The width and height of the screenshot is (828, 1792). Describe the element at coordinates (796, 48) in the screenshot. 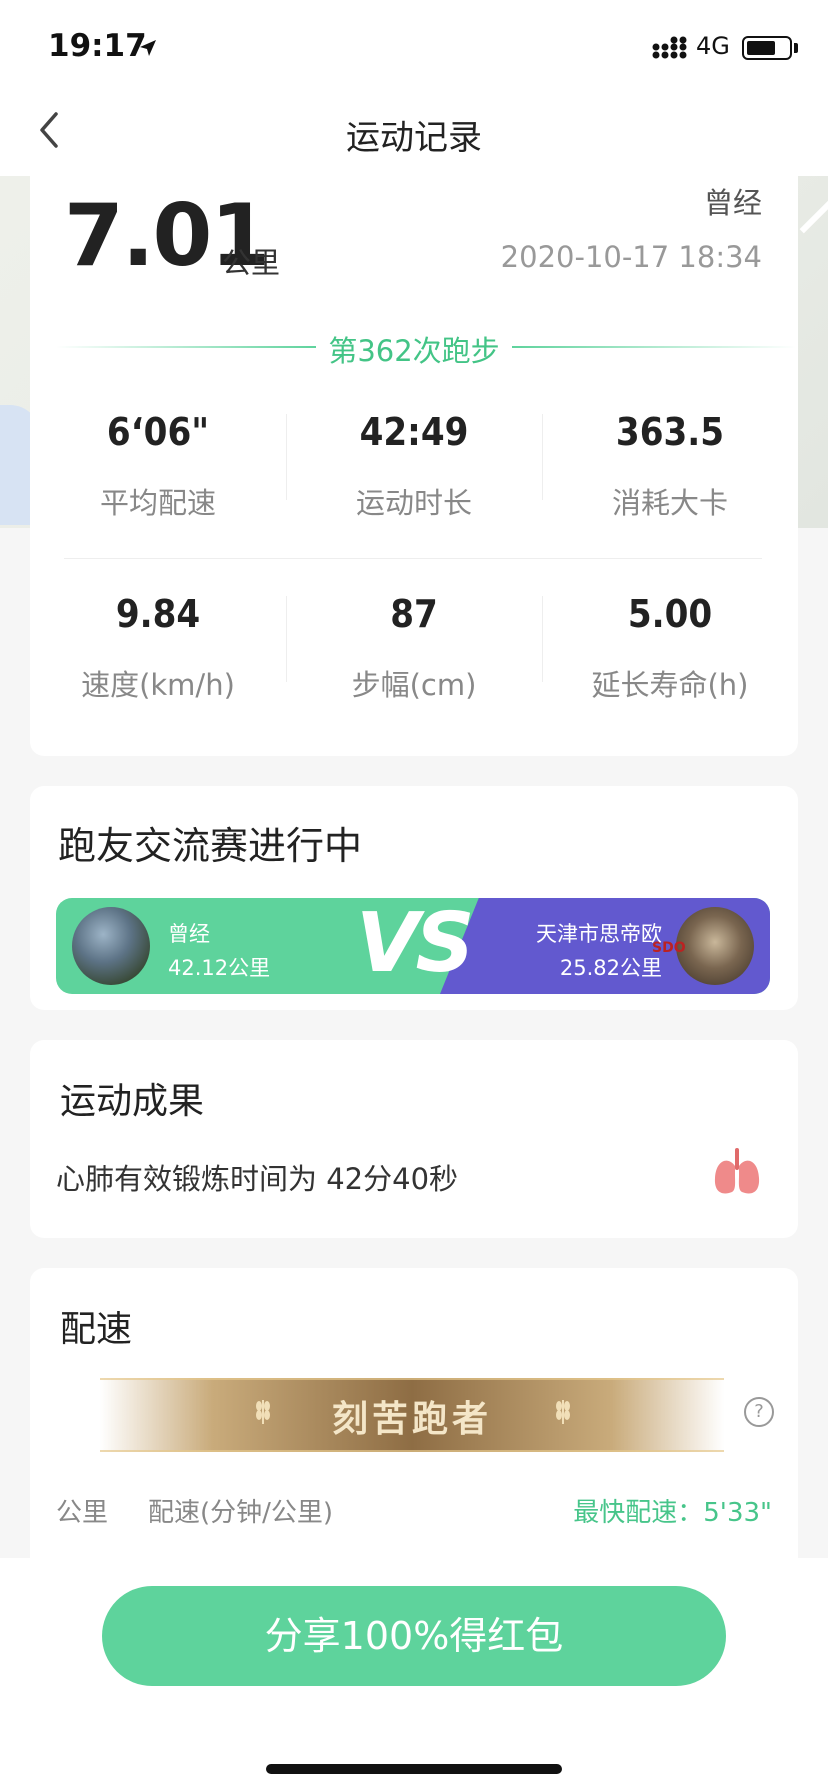

I see `battery-tip` at that location.